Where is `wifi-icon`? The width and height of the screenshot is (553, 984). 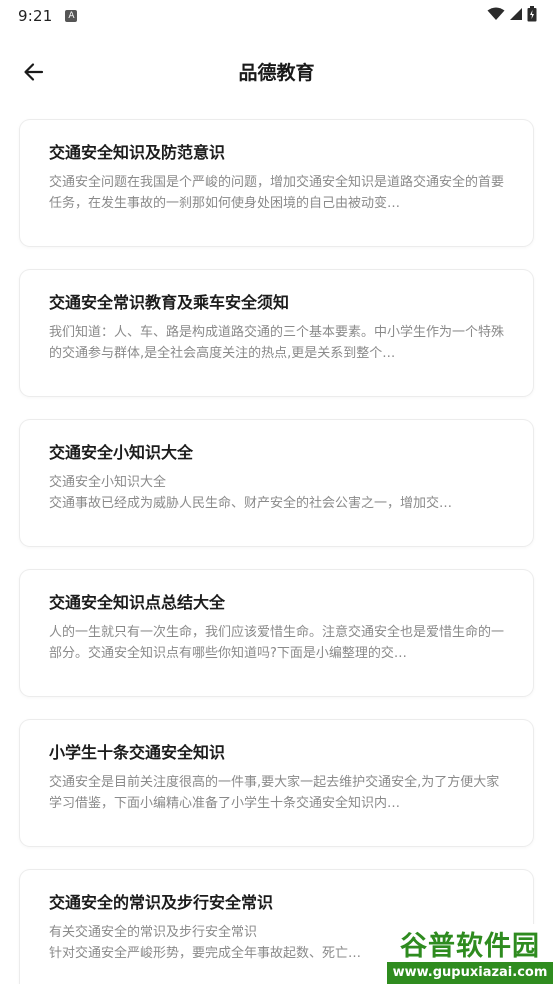
wifi-icon is located at coordinates (496, 13).